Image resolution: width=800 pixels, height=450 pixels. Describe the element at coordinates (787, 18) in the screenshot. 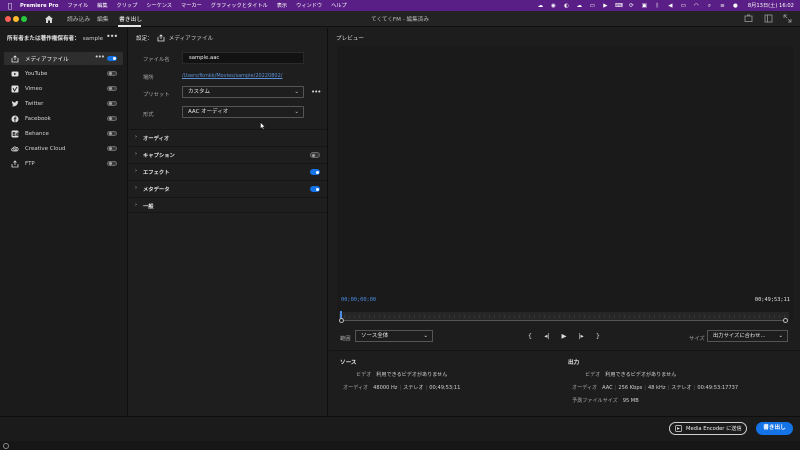

I see `fullscreen-icon` at that location.